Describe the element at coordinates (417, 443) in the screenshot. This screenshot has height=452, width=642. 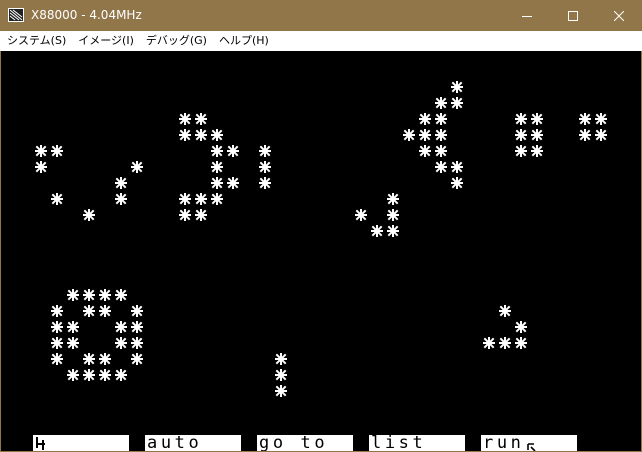
I see `function-key-4: list` at that location.